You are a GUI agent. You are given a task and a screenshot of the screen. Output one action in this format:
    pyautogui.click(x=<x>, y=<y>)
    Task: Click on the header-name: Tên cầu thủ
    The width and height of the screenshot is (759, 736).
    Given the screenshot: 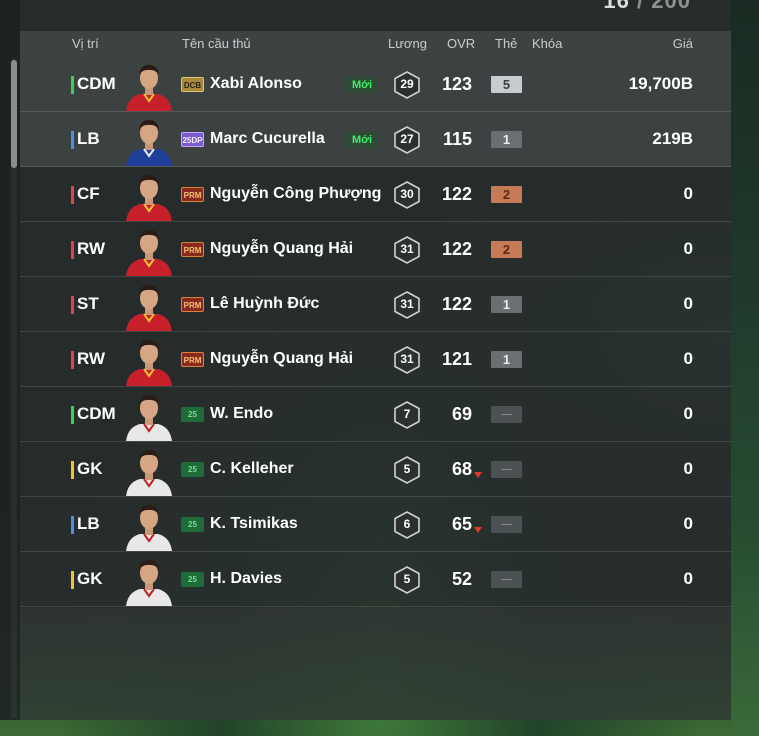 What is the action you would take?
    pyautogui.click(x=216, y=43)
    